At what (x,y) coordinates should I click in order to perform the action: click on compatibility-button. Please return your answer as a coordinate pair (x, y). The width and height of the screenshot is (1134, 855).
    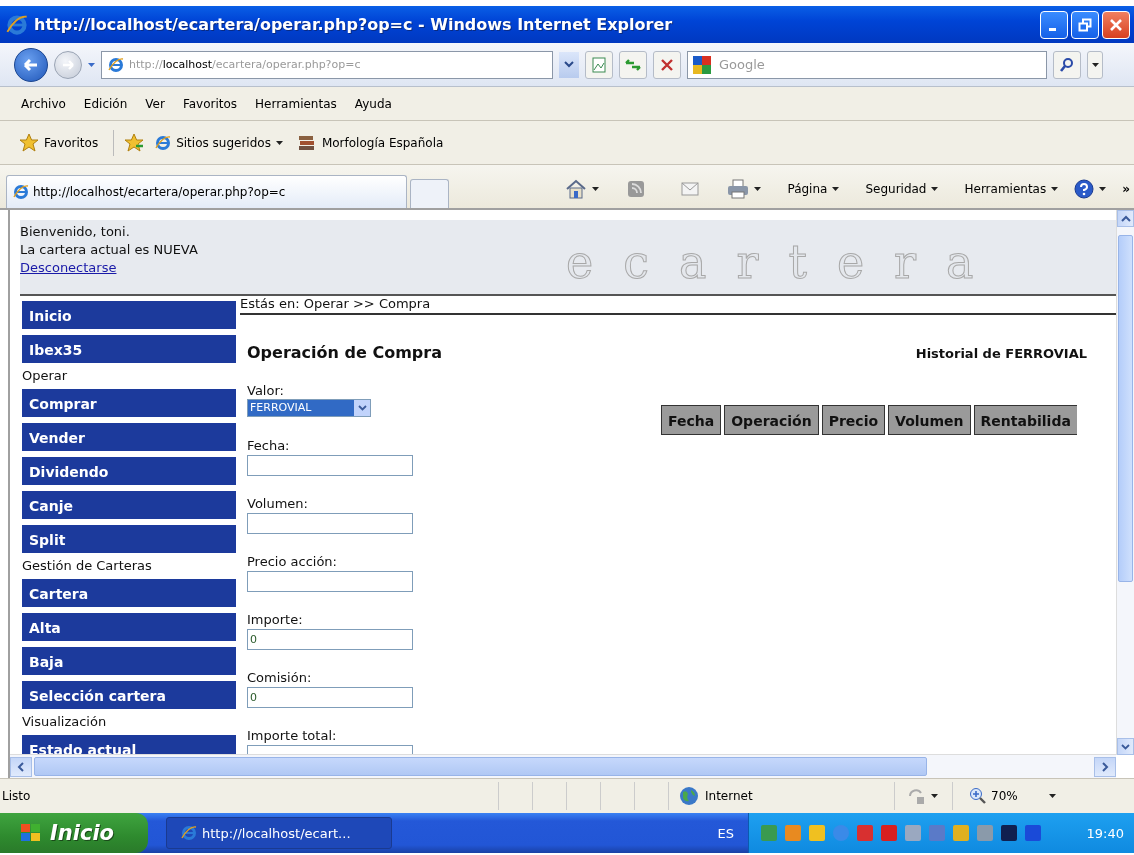
    Looking at the image, I should click on (599, 64).